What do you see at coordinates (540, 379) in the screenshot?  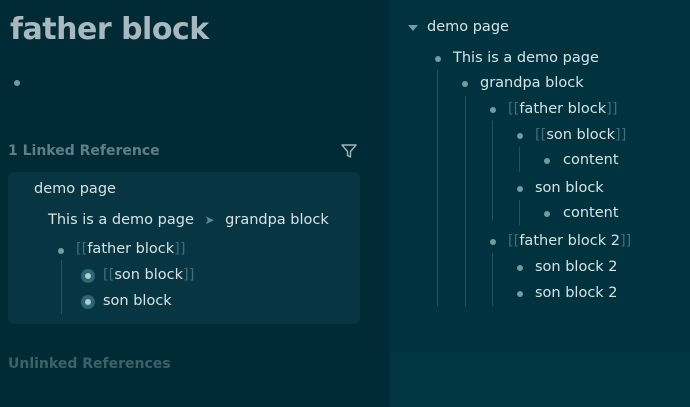 I see `sidebar-footer-area` at bounding box center [540, 379].